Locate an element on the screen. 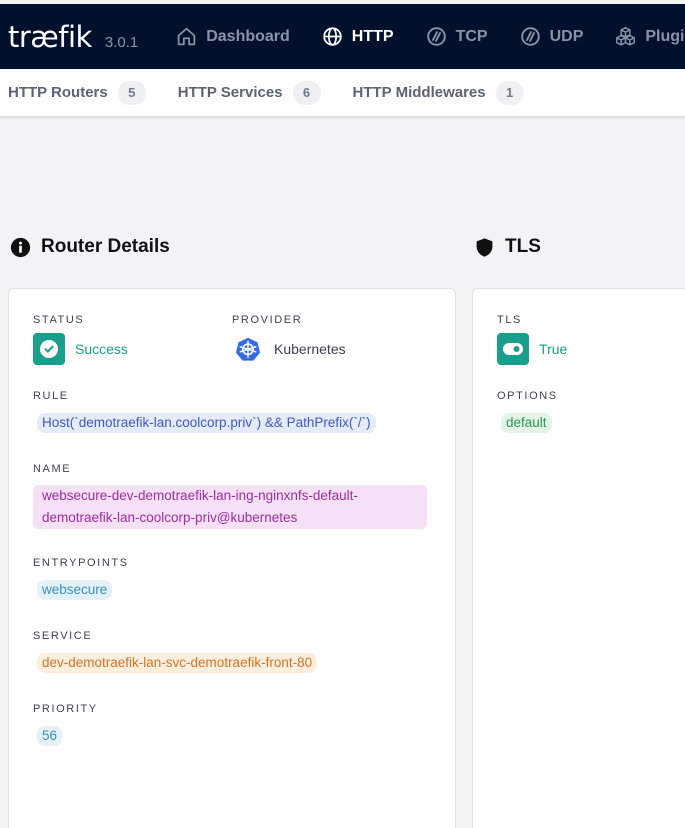  status-success-icon is located at coordinates (49, 349).